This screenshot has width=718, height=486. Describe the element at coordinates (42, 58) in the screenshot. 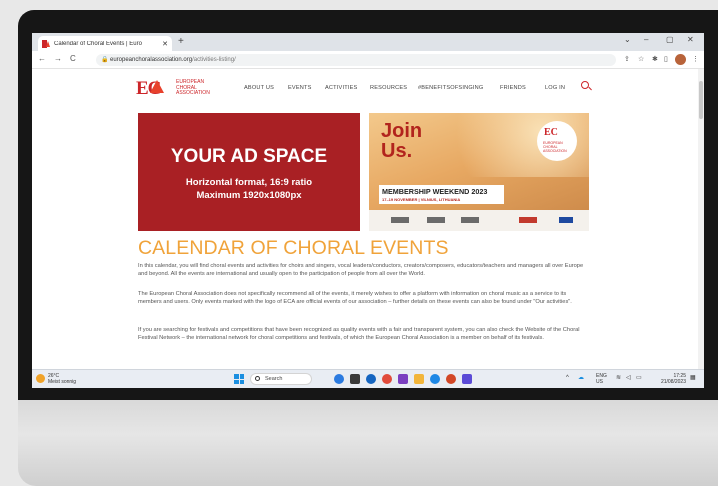

I see `back-button: ←` at that location.